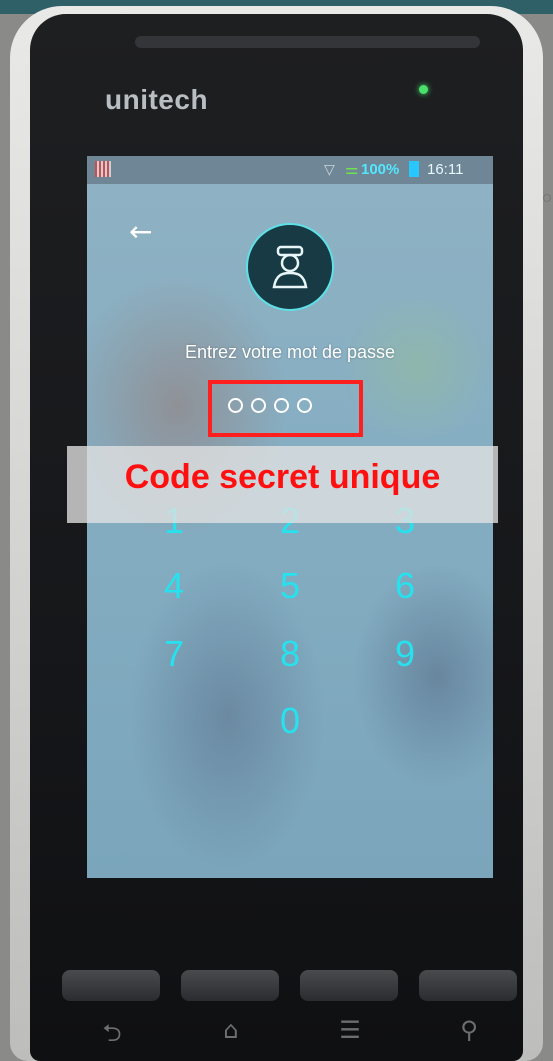 Image resolution: width=553 pixels, height=1061 pixels. Describe the element at coordinates (103, 169) in the screenshot. I see `notification-icon` at that location.